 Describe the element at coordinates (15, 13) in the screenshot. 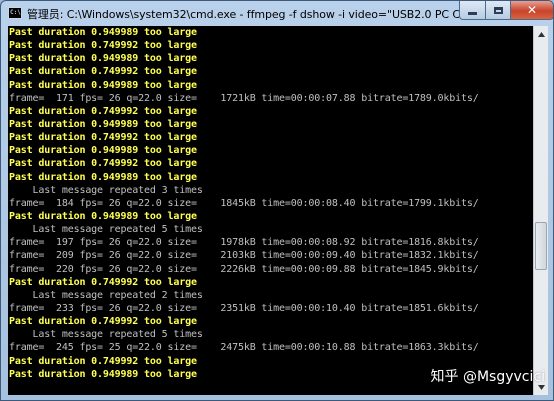

I see `cmd-icon: C:\` at that location.